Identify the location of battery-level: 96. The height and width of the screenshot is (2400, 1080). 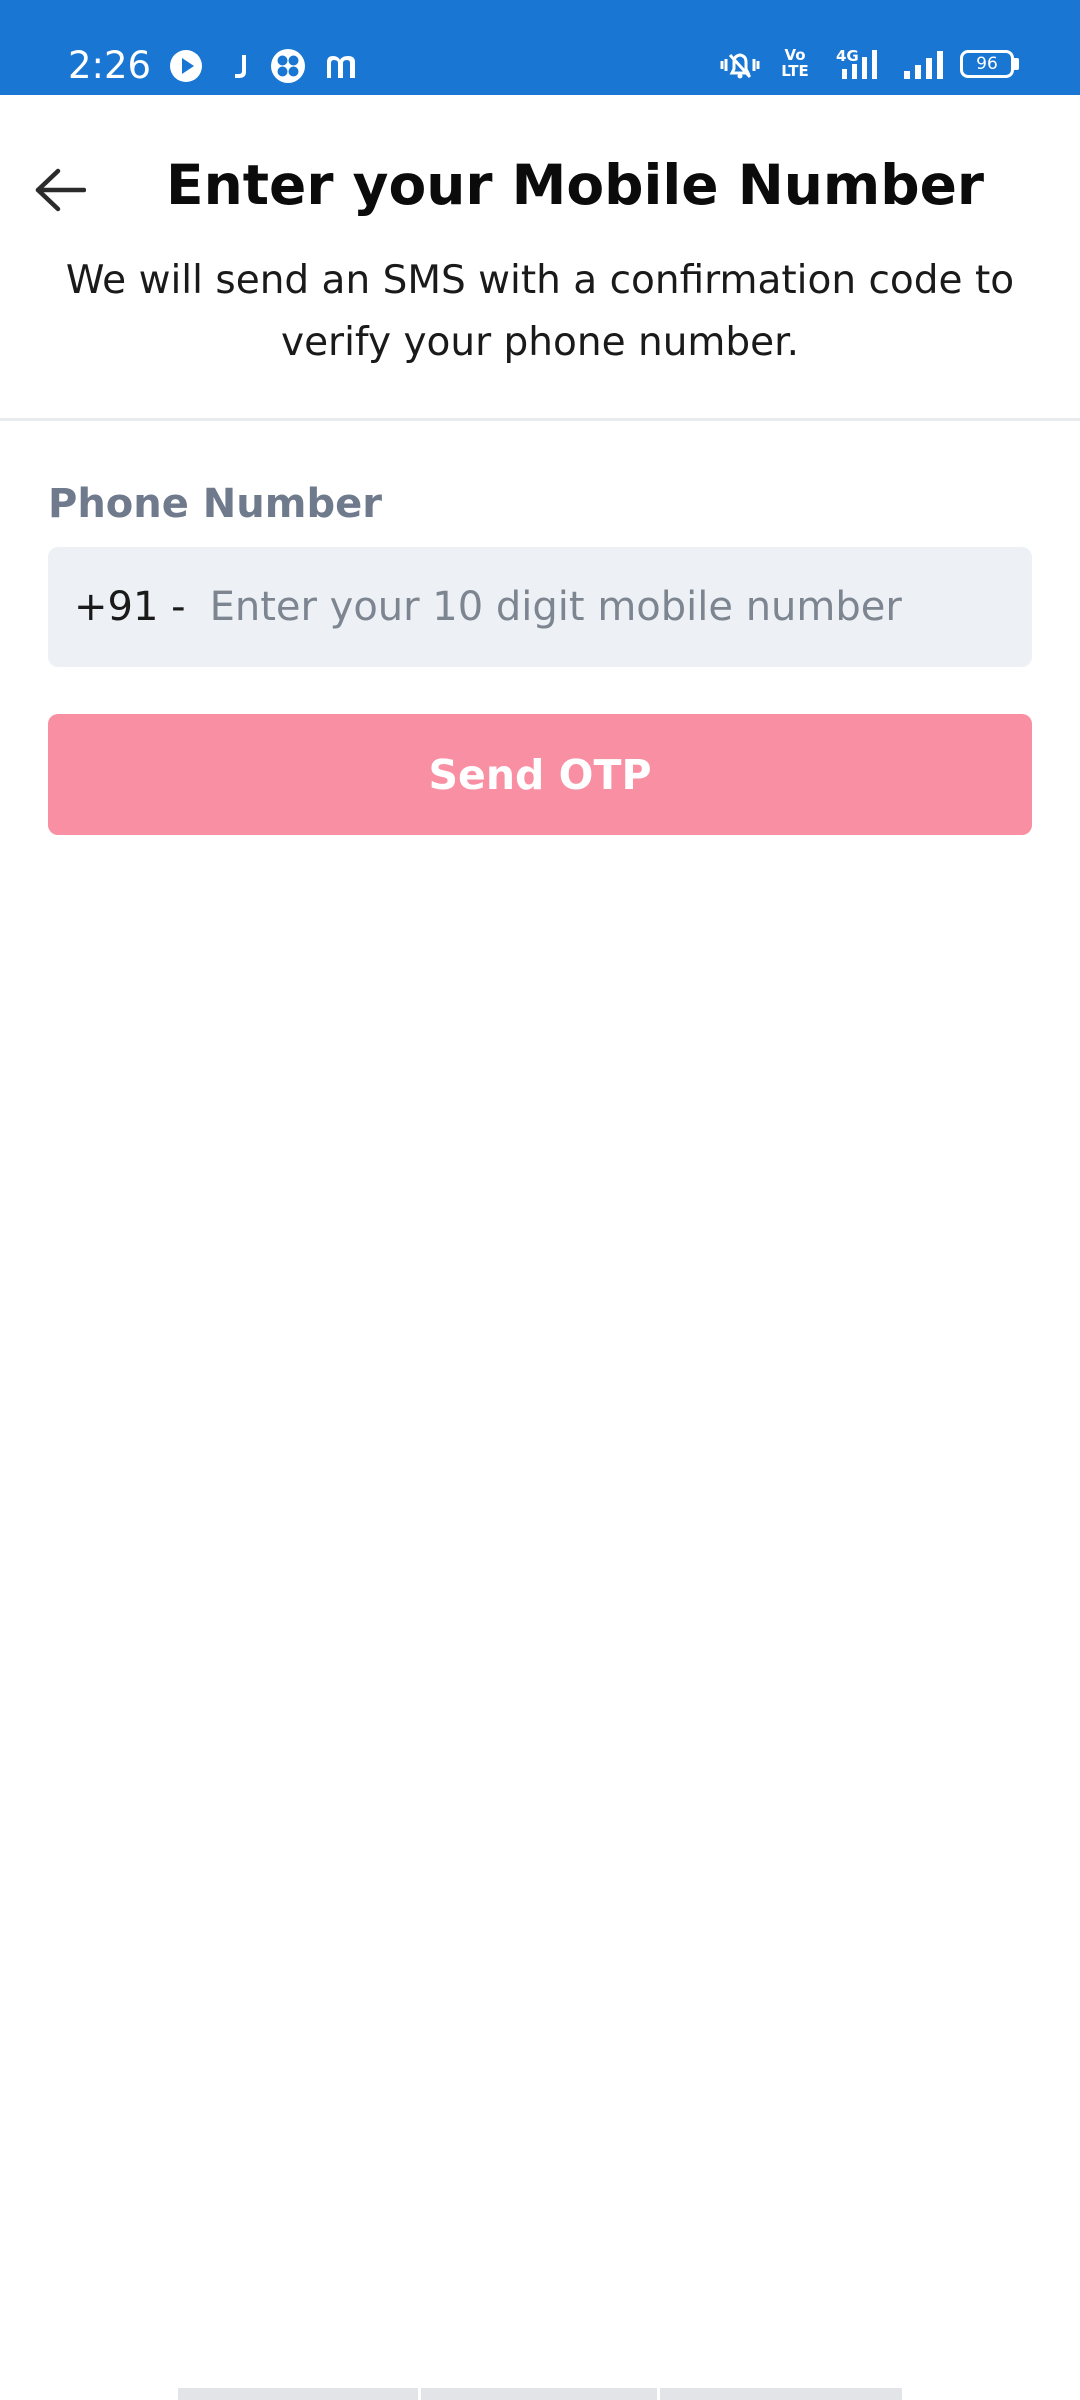
(987, 64).